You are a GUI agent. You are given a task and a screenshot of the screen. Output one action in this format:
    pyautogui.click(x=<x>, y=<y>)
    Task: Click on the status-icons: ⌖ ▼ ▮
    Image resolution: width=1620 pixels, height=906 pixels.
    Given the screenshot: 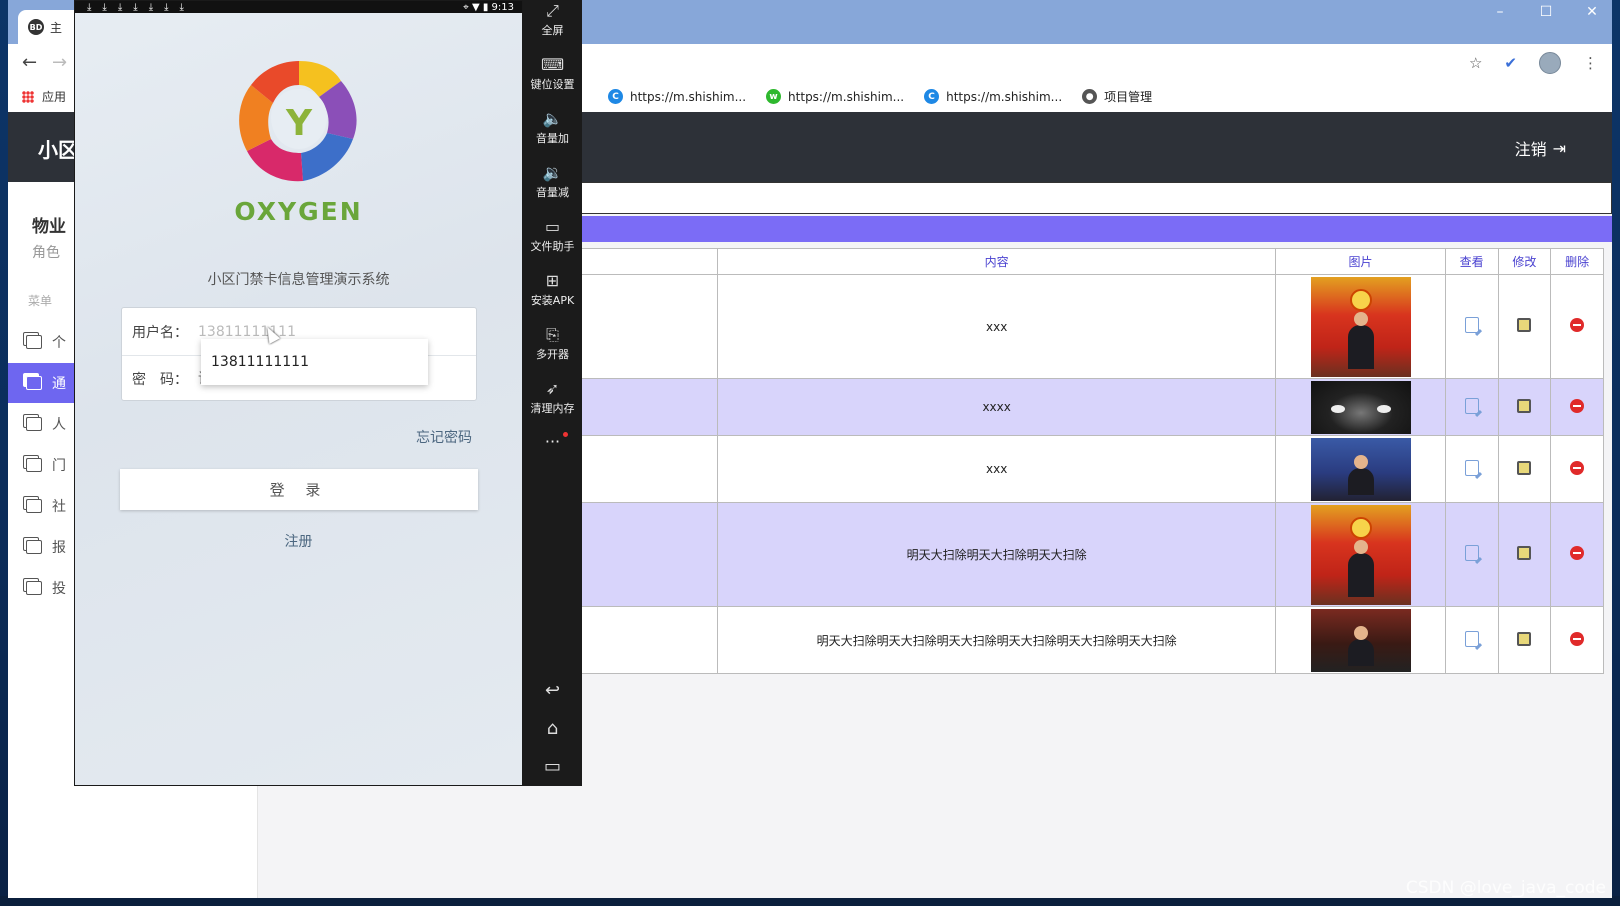 What is the action you would take?
    pyautogui.click(x=477, y=7)
    